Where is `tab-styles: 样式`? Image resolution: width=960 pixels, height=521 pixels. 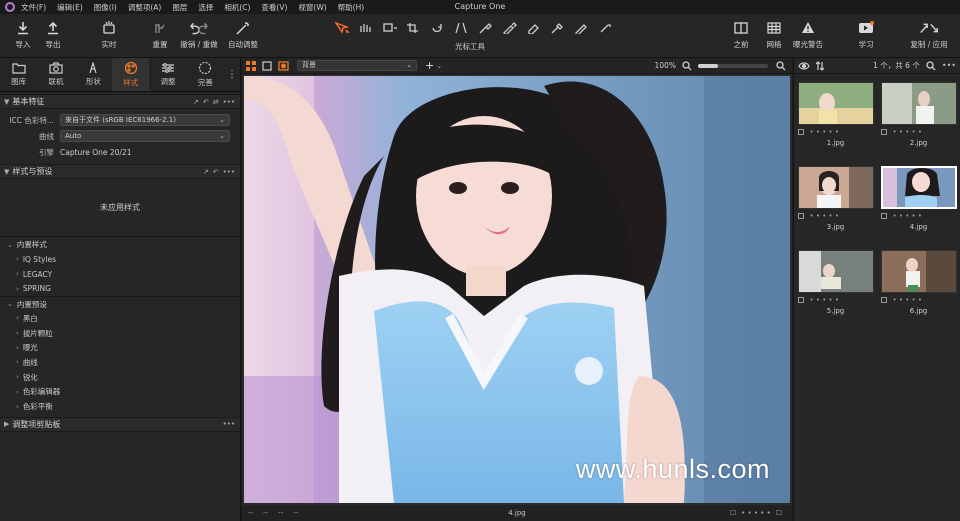 tab-styles: 样式 is located at coordinates (131, 74).